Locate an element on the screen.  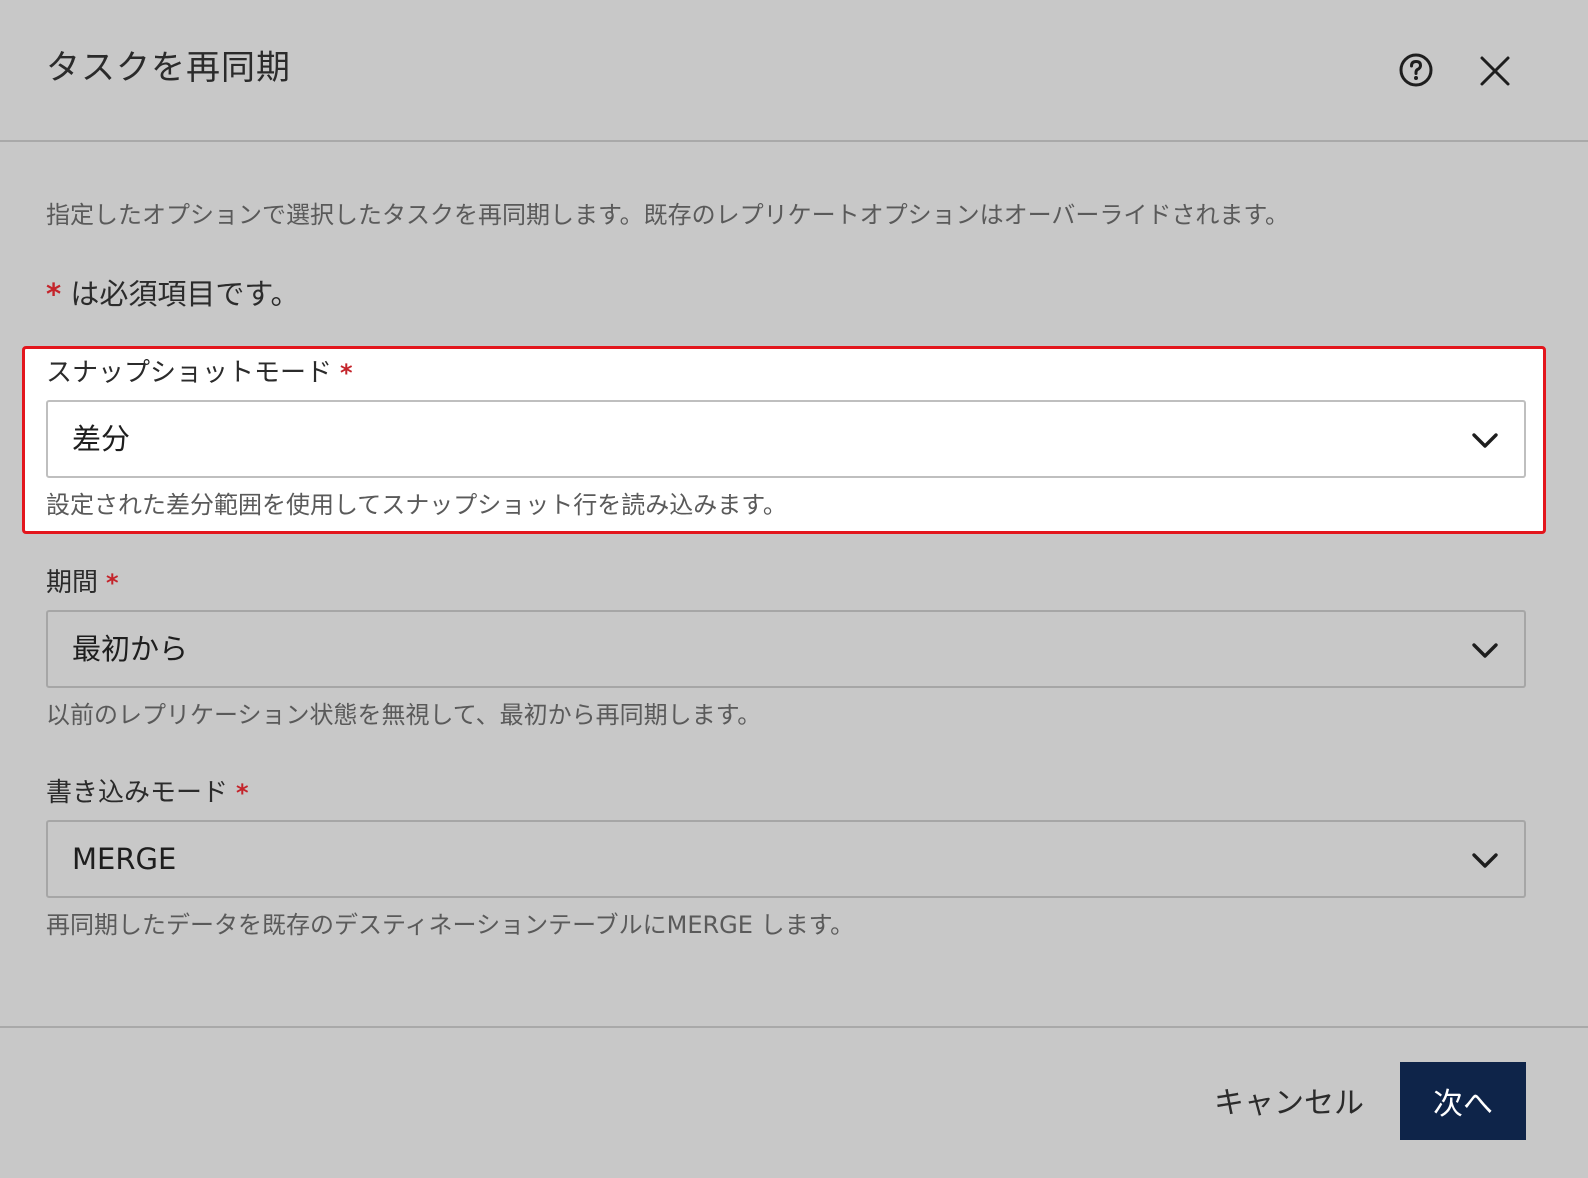
write-mode-label-text: 書き込みモード is located at coordinates (137, 793).